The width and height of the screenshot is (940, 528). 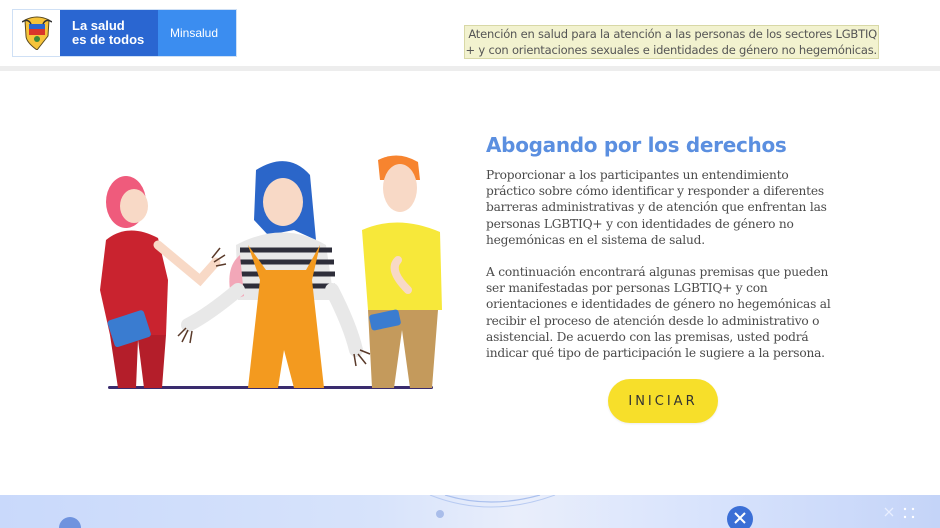 I want to click on header-divider, so click(x=470, y=68).